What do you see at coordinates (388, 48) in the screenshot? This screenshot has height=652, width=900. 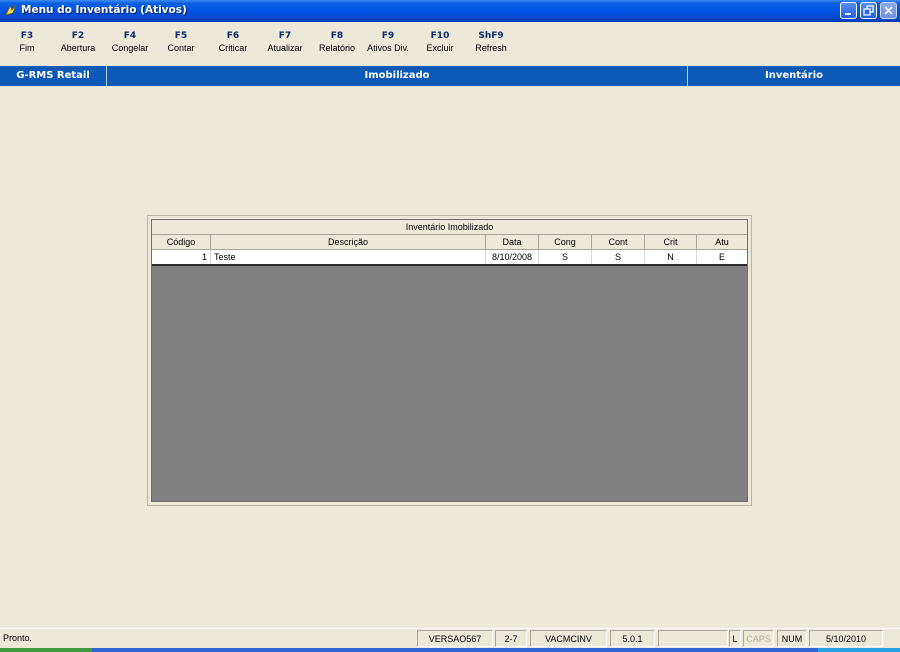 I see `toolbar-label: Ativos Div.` at bounding box center [388, 48].